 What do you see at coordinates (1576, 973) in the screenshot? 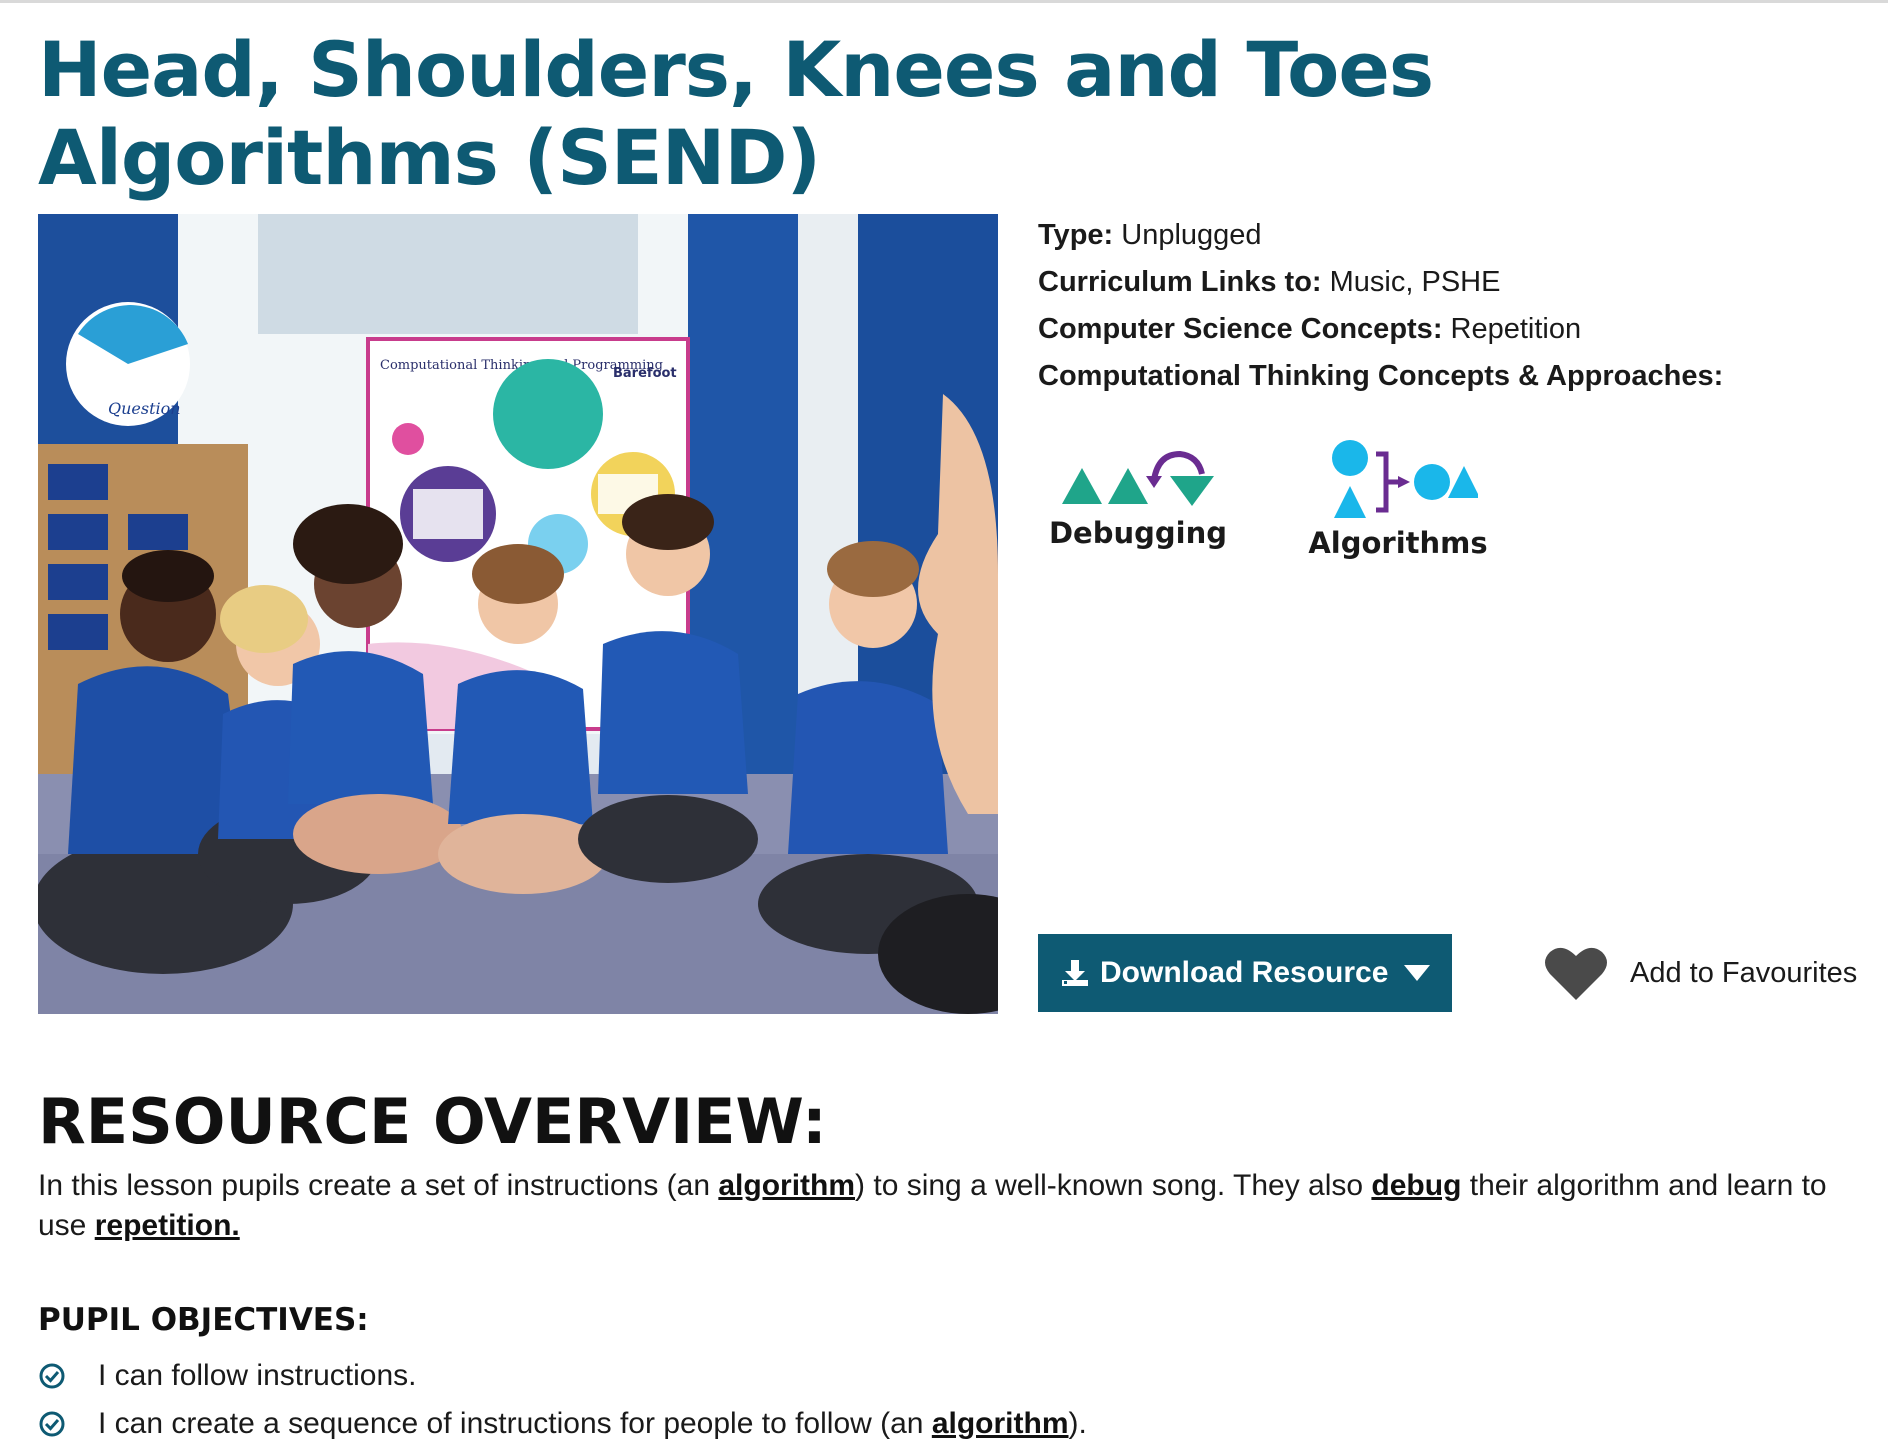
I see `heart-icon` at bounding box center [1576, 973].